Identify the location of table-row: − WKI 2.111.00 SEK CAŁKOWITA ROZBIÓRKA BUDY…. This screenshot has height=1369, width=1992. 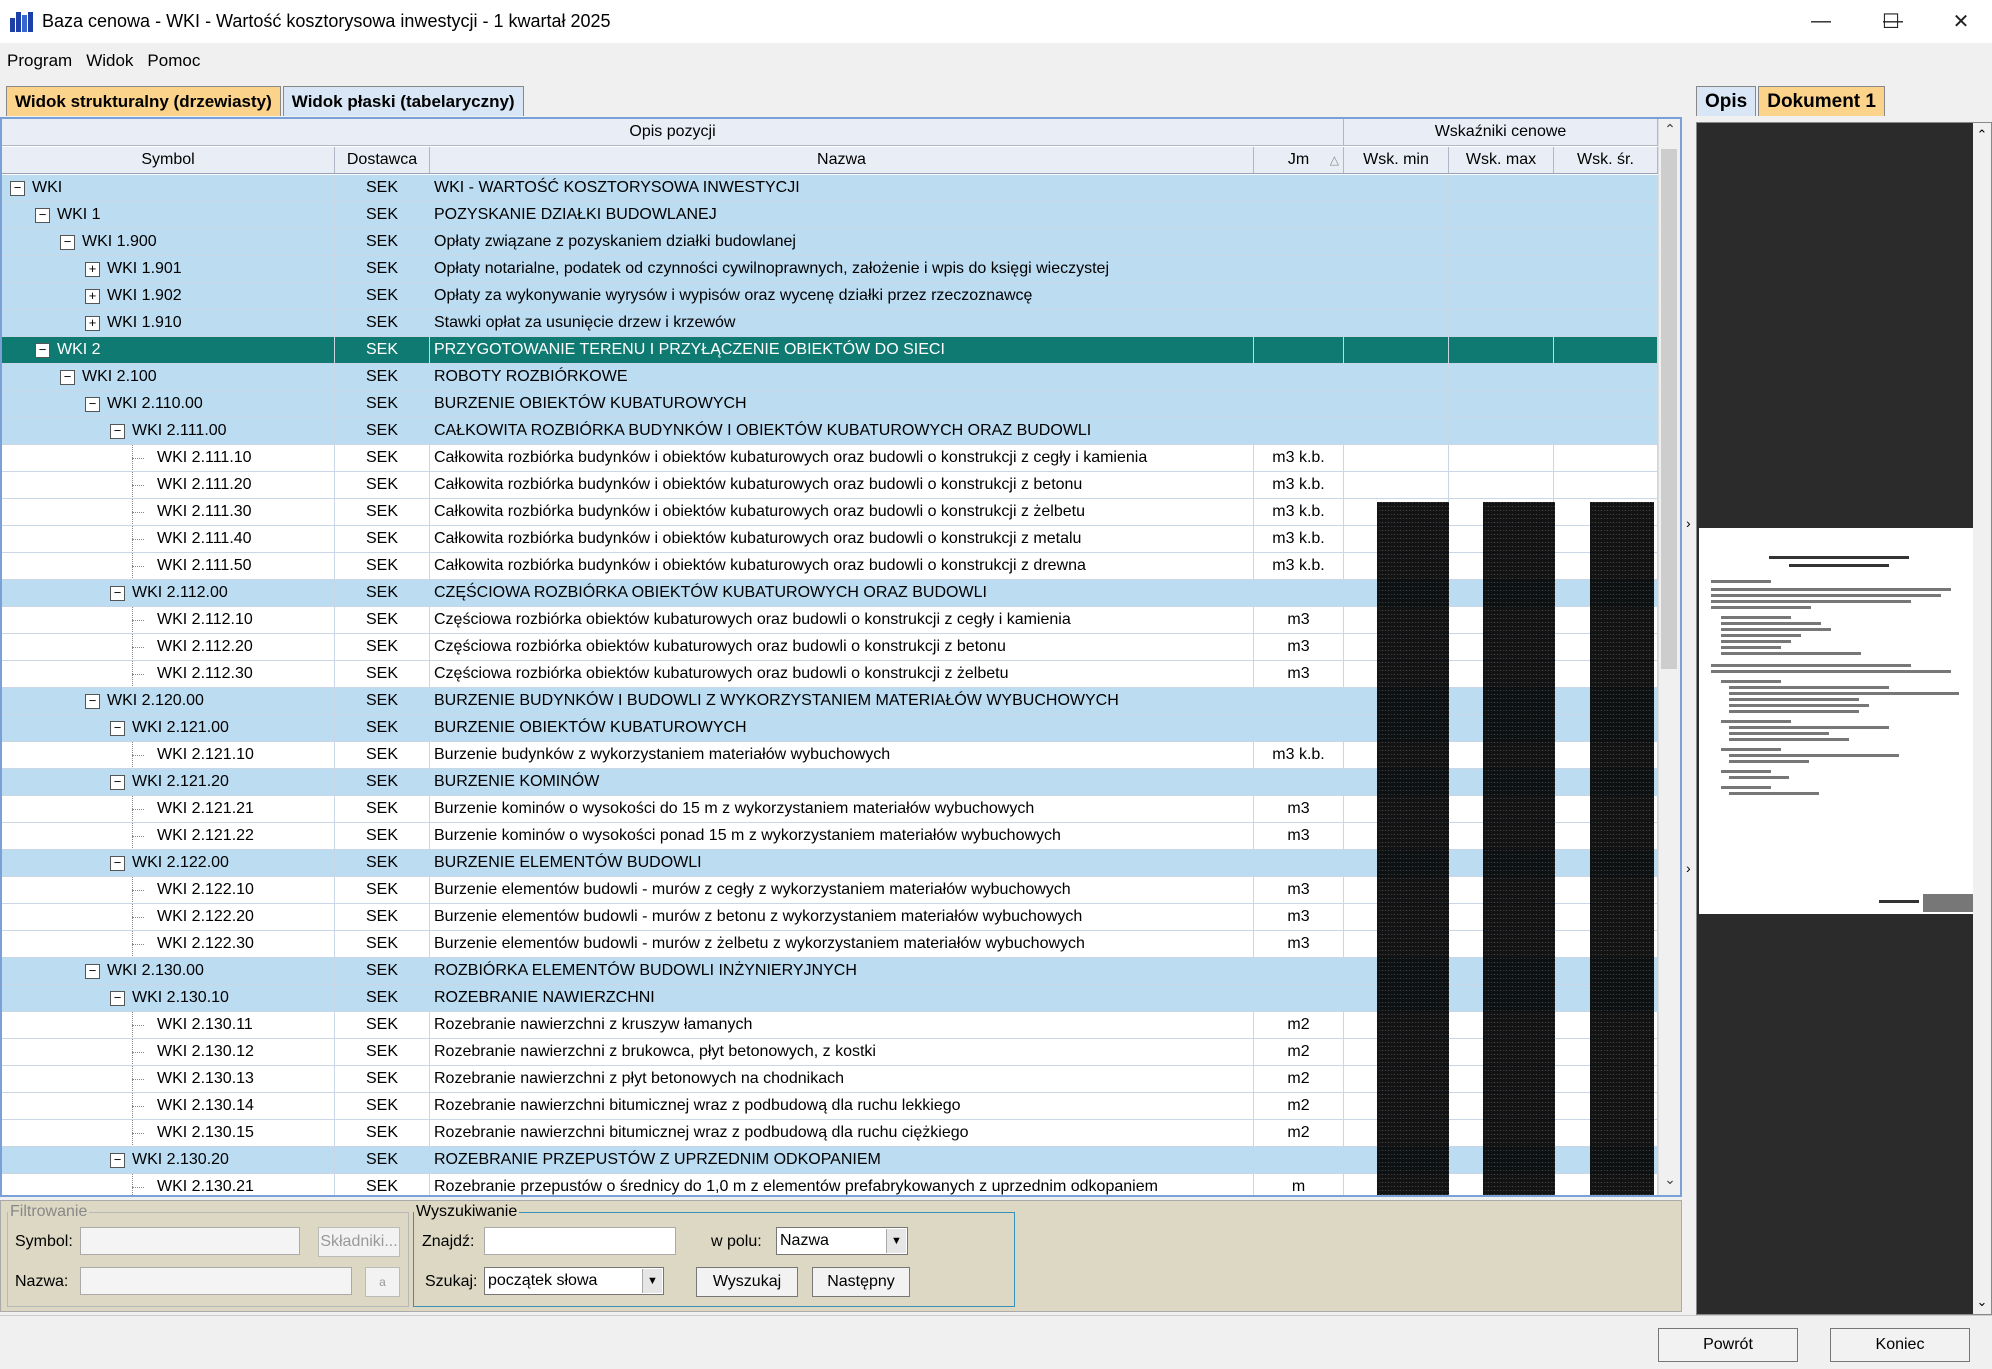
(830, 431).